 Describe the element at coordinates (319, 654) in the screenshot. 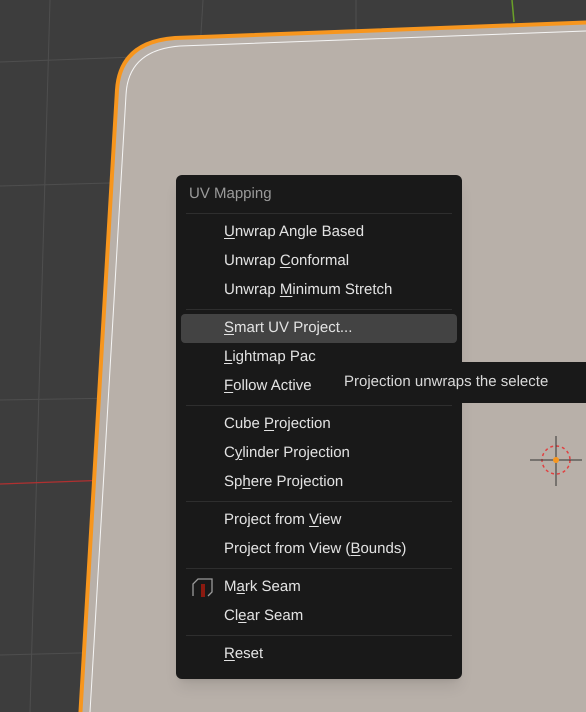

I see `menu-item: Reset` at that location.